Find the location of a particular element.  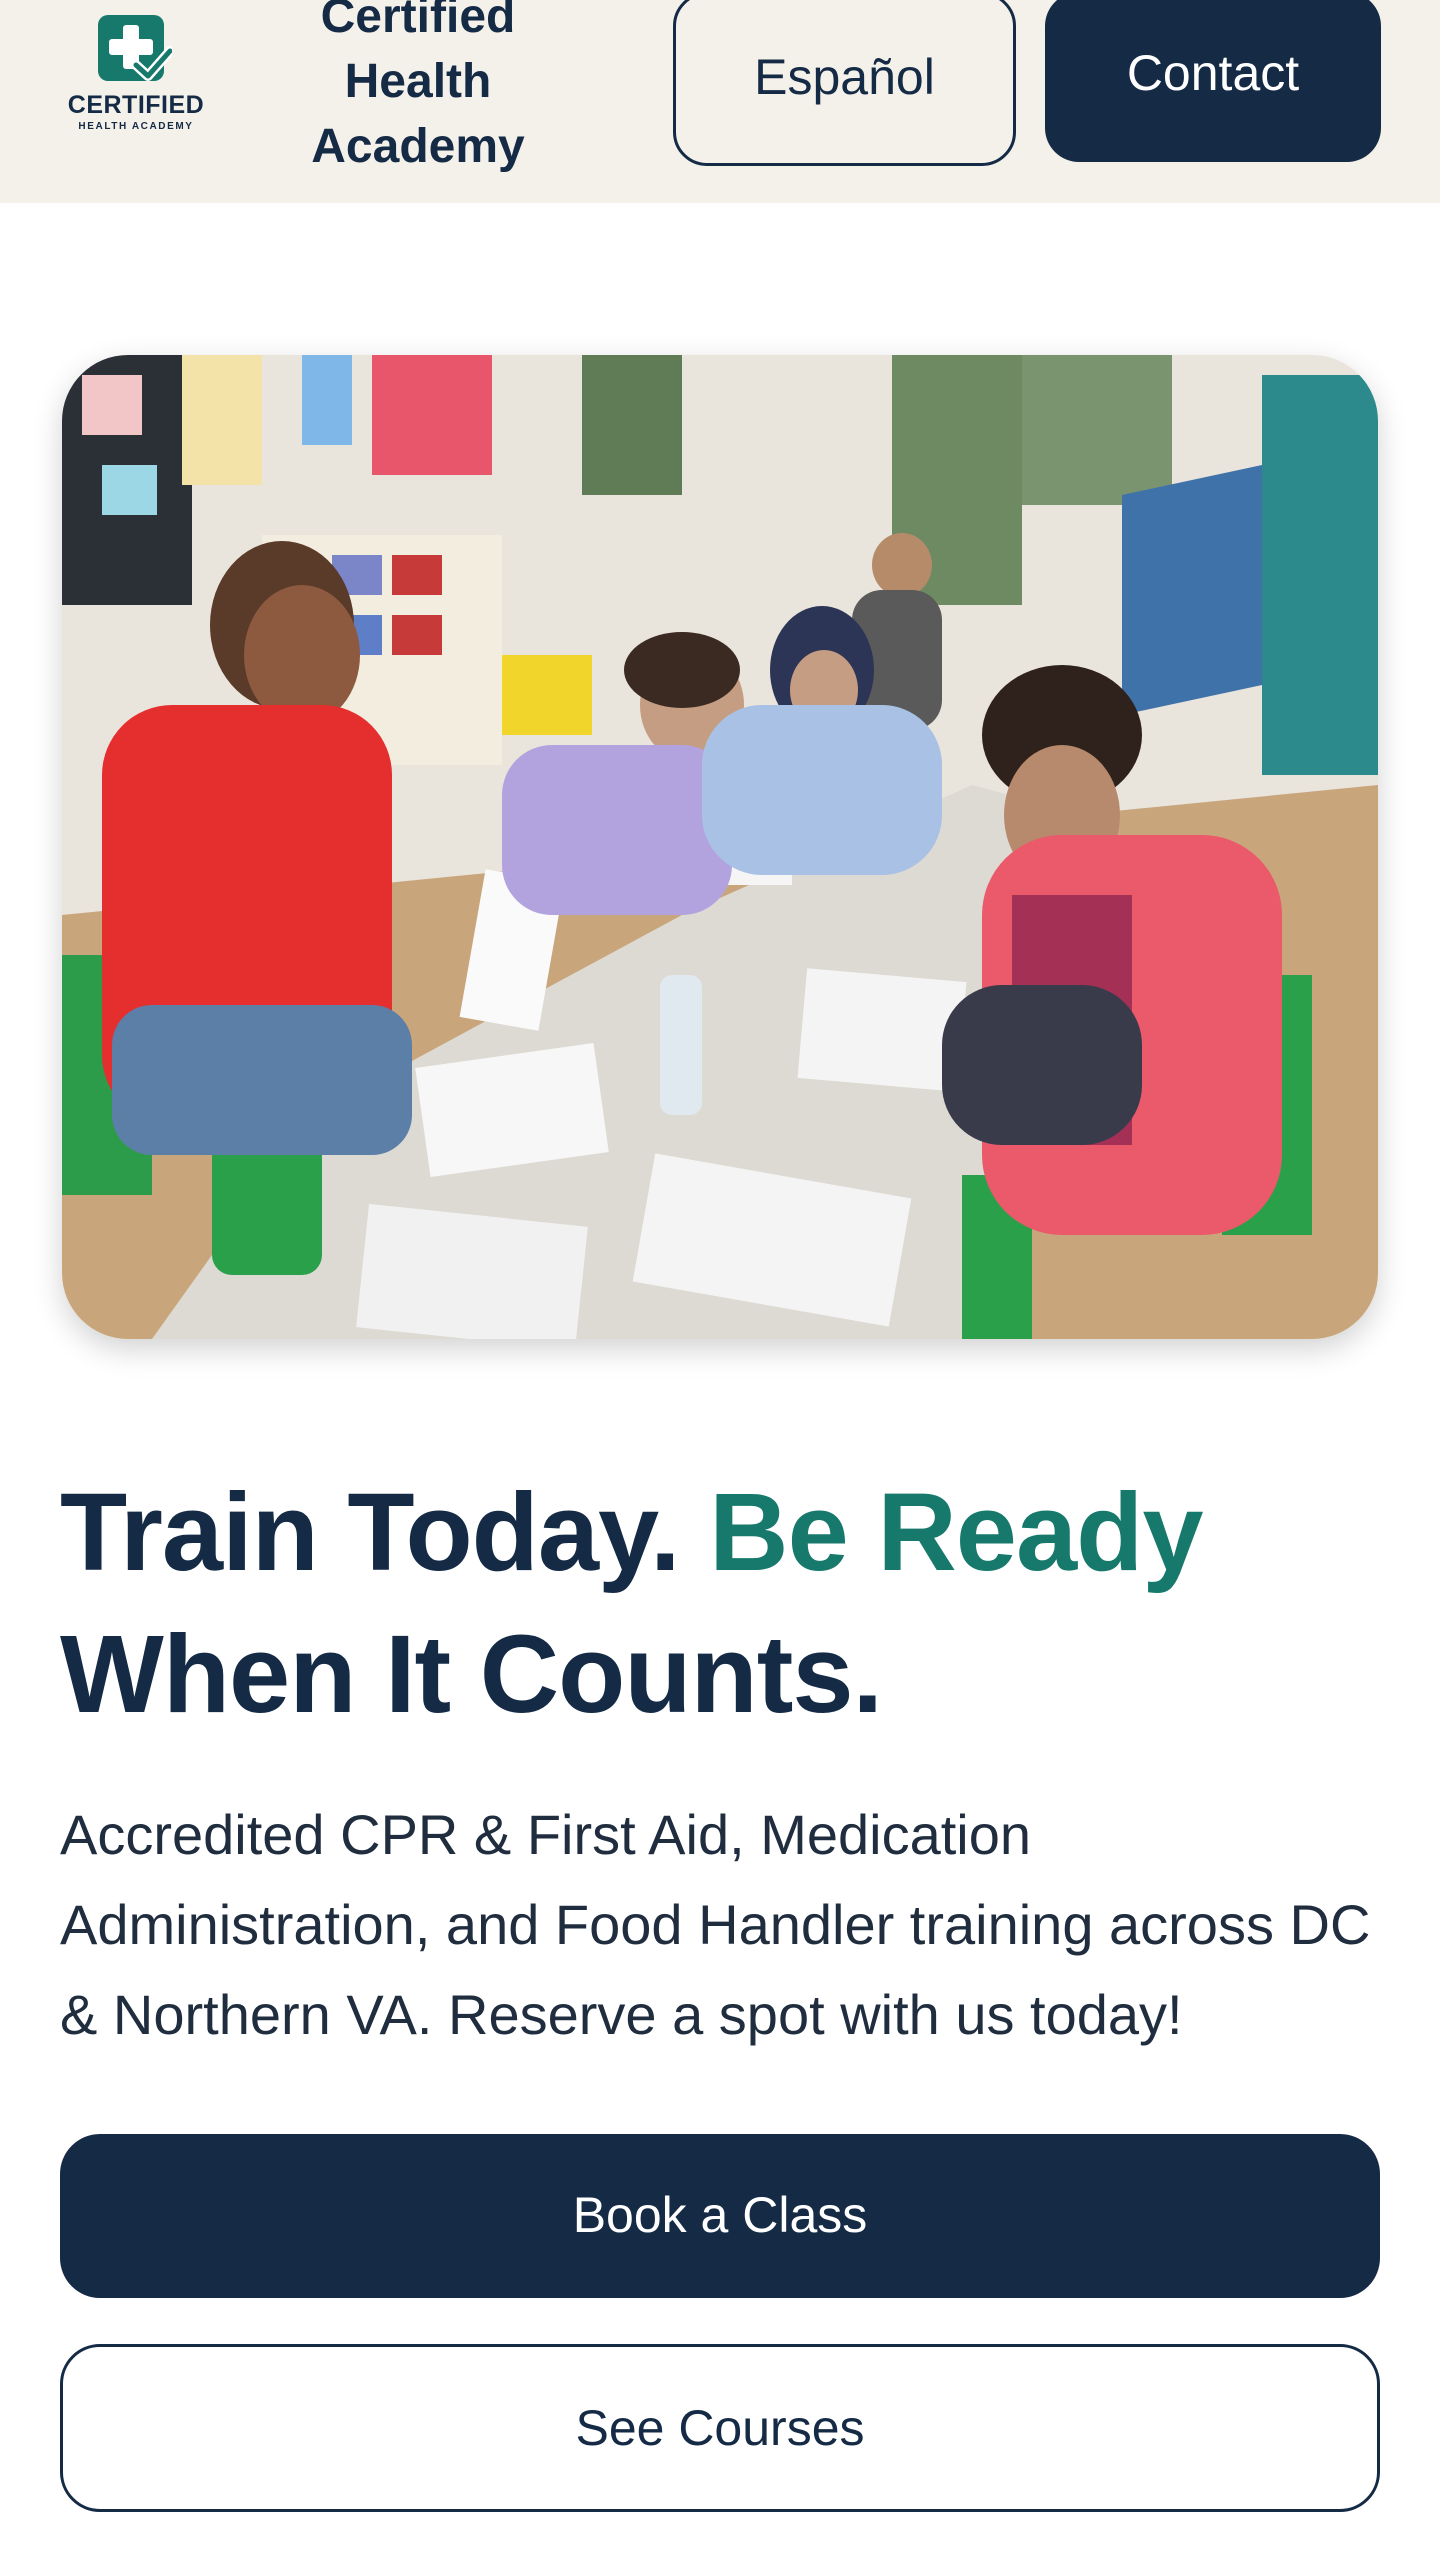

logo: CERTIFIED HEALTH ACADEMY is located at coordinates (136, 72).